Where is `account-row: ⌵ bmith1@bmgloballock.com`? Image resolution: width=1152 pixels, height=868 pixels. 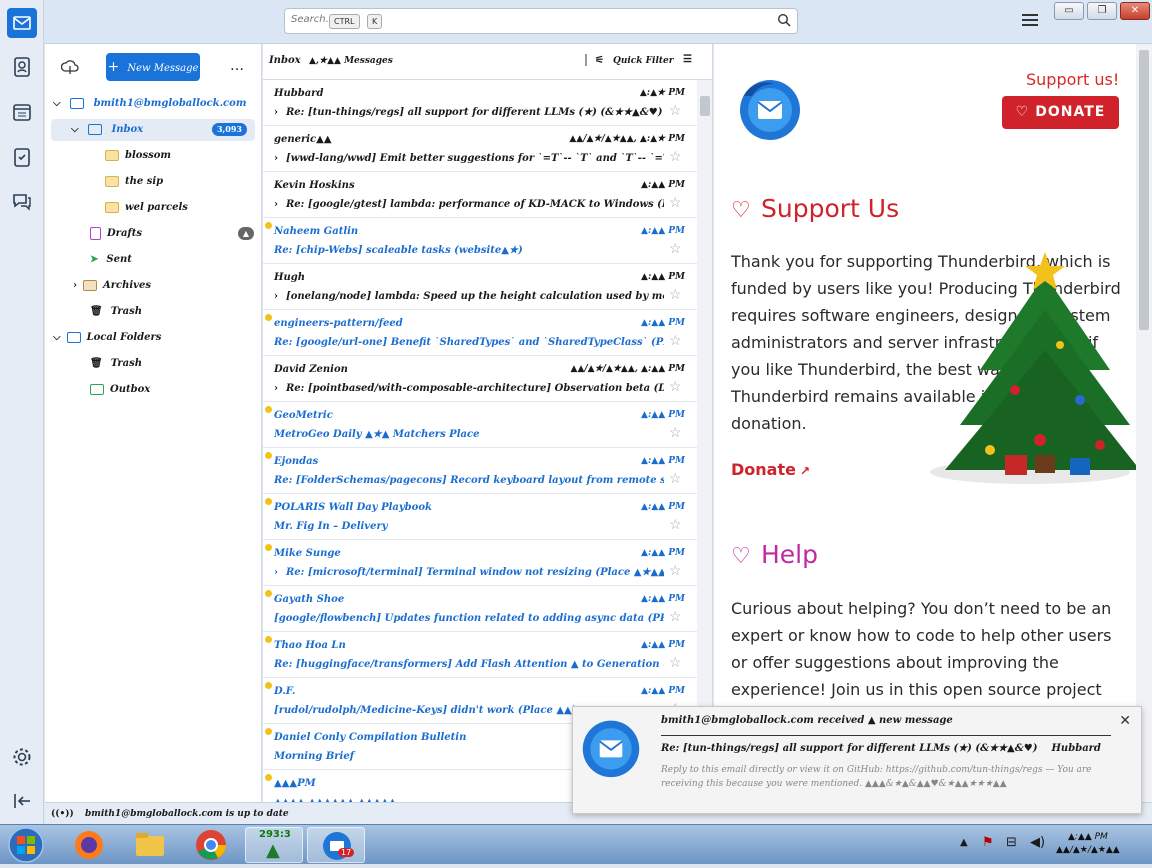
account-row: ⌵ bmith1@bmgloballock.com is located at coordinates (153, 104).